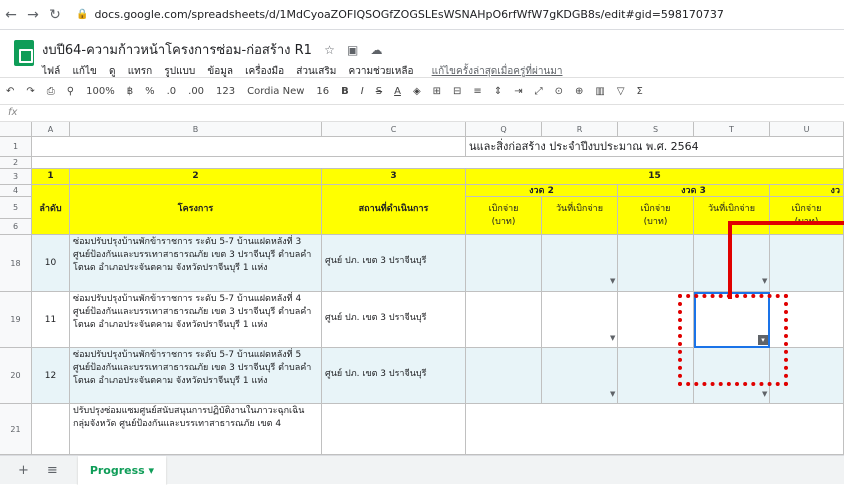 Image resolution: width=844 pixels, height=485 pixels. I want to click on row-20-place: ศูนย์ ปภ. เขต 3 ปราจีนบุรี, so click(394, 376).